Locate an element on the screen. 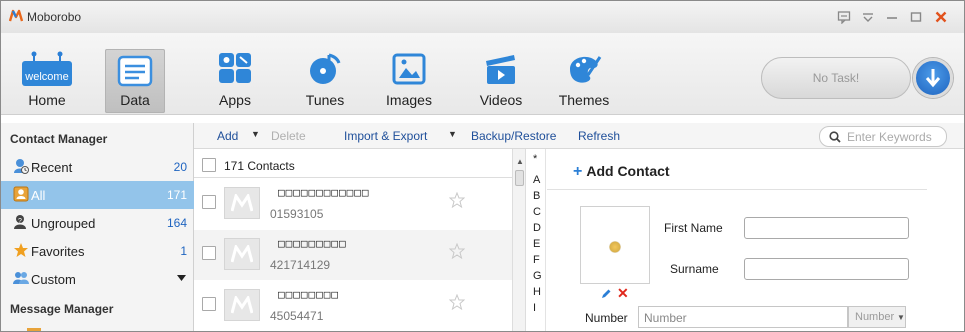 The image size is (965, 332). contact-name: □□□□□□□□ is located at coordinates (308, 294).